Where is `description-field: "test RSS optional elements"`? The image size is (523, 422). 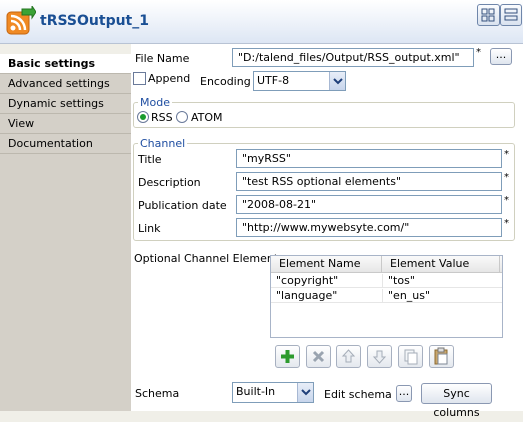 description-field: "test RSS optional elements" is located at coordinates (369, 181).